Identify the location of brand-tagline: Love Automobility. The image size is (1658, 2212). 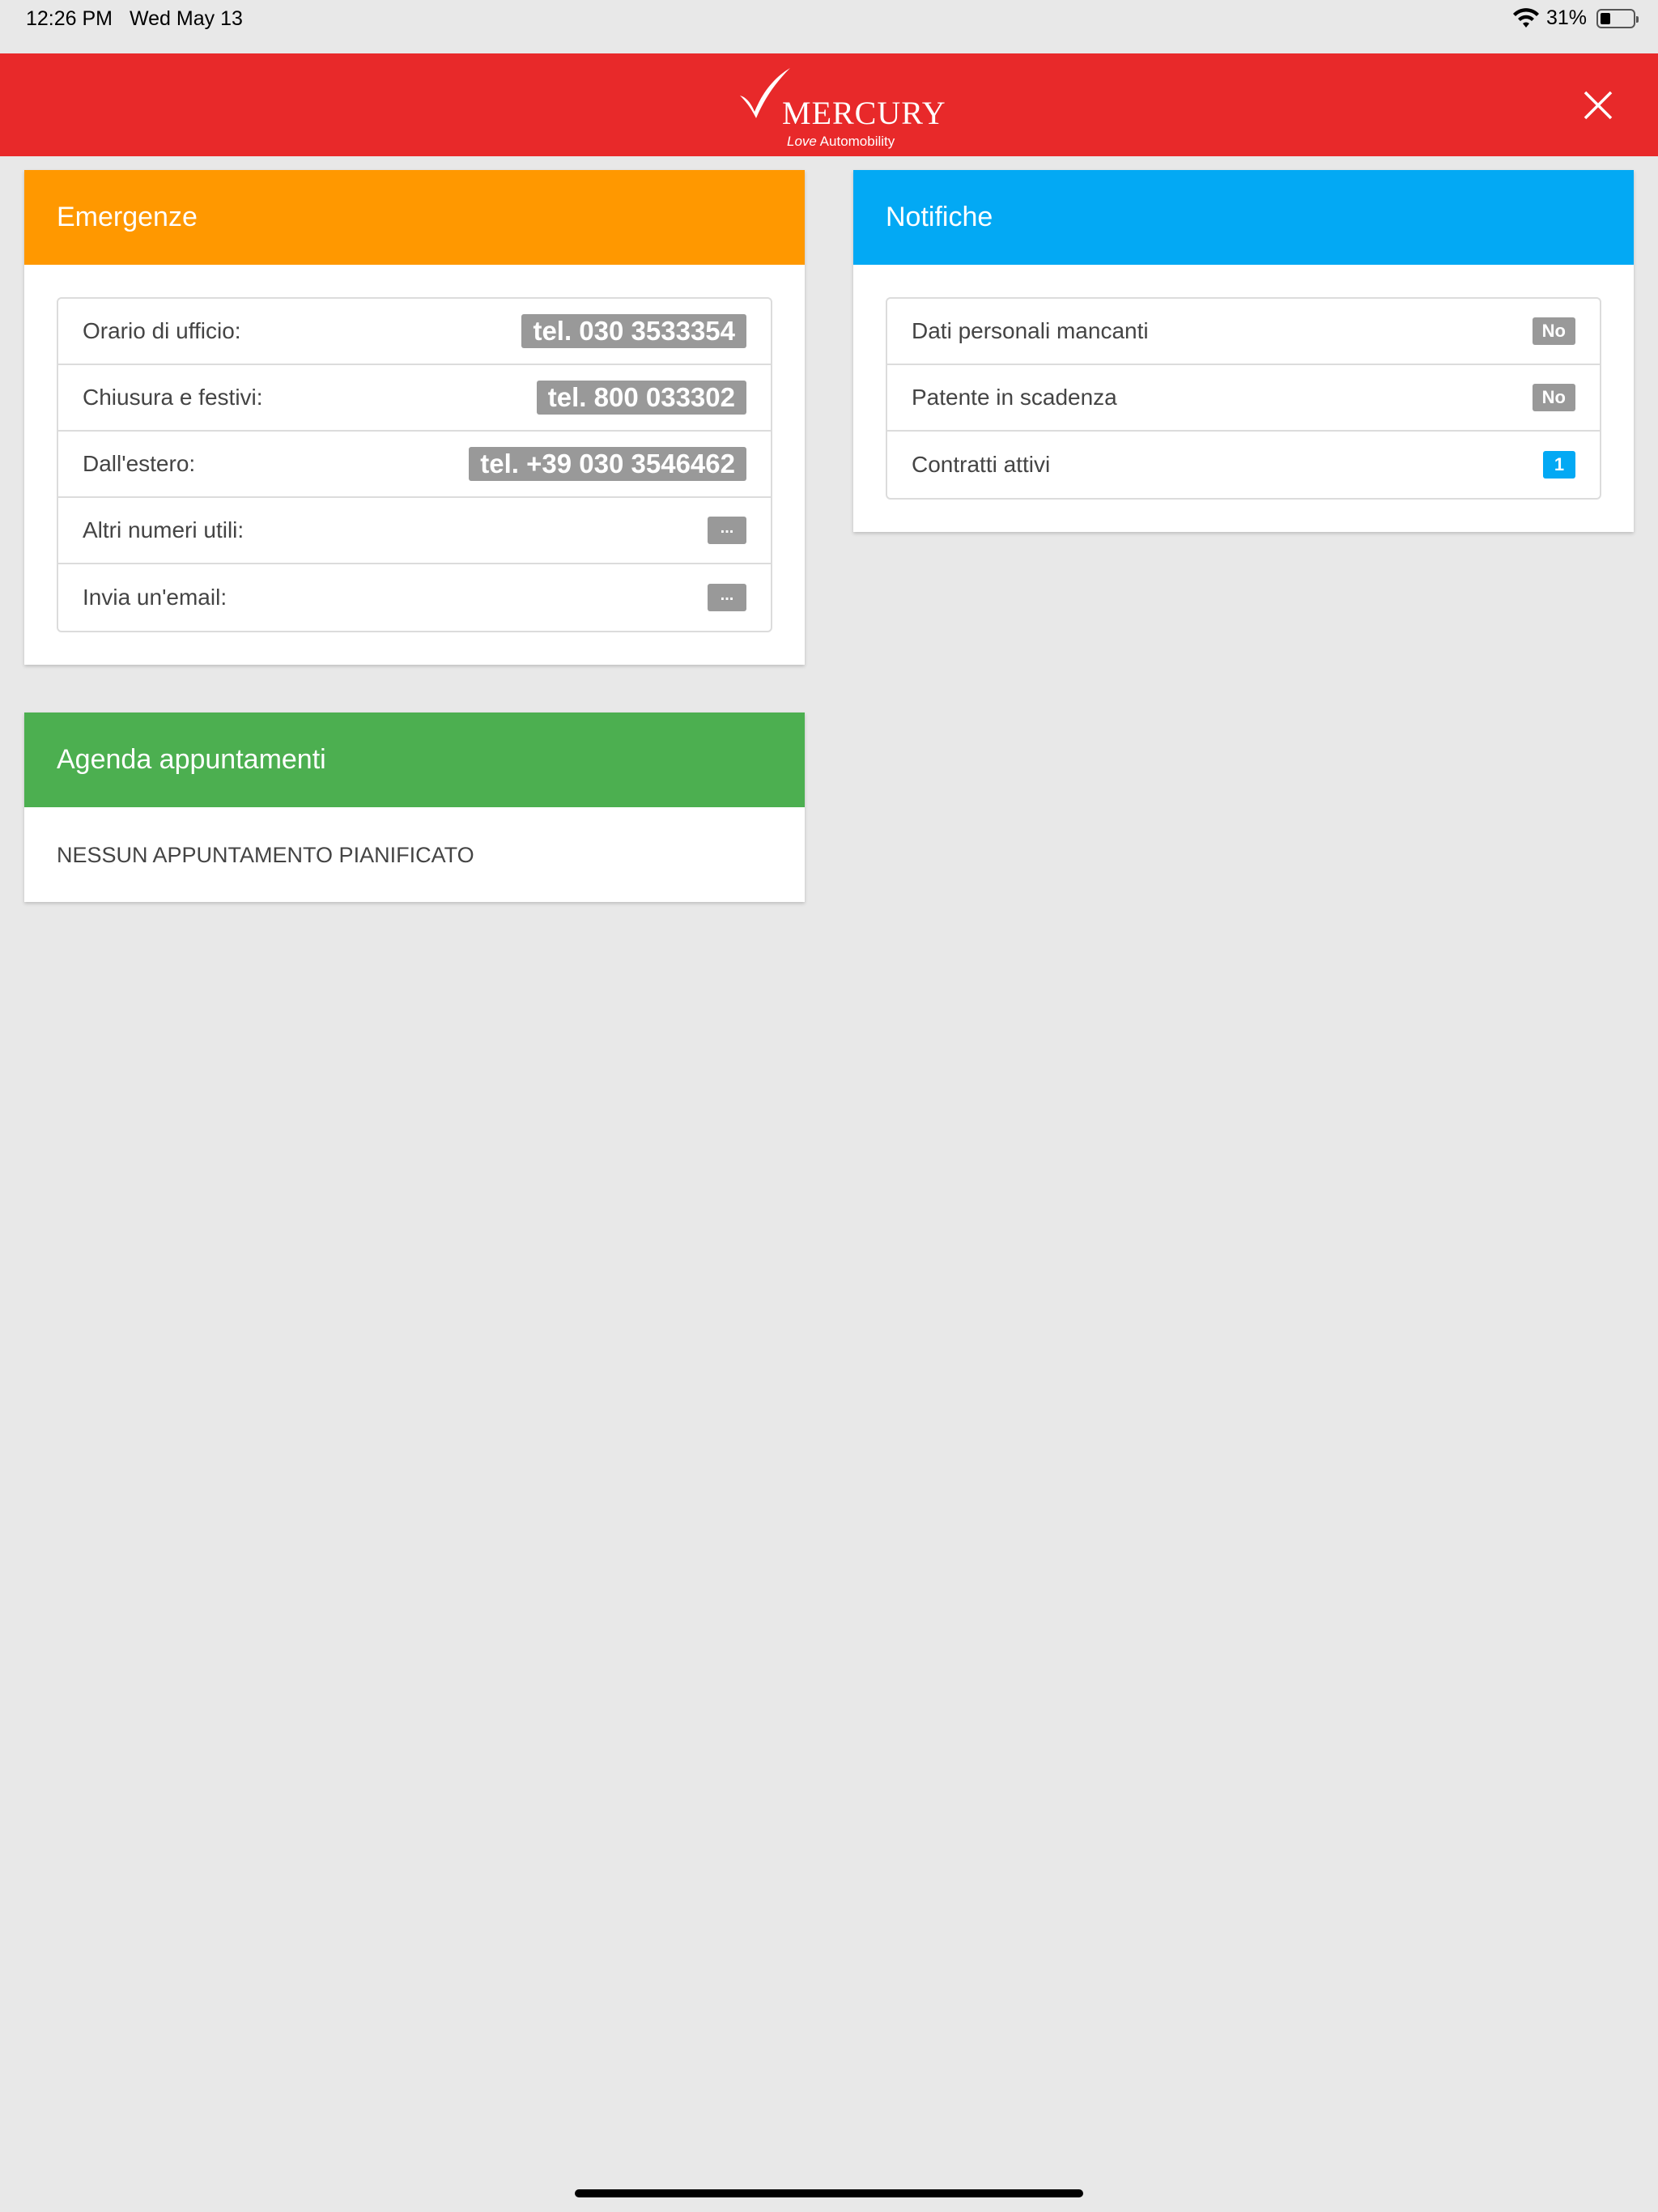
(841, 142).